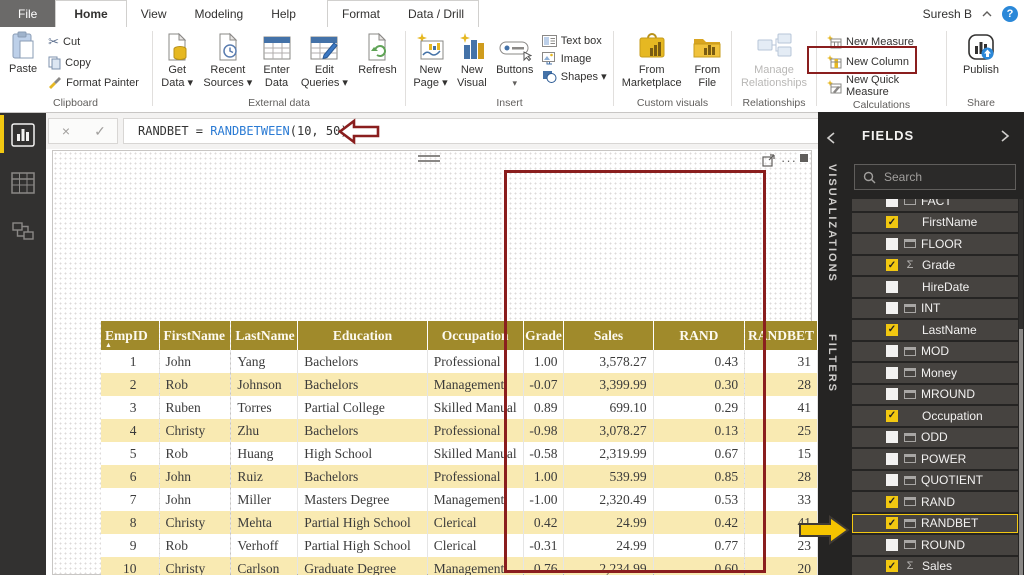 The height and width of the screenshot is (575, 1024). Describe the element at coordinates (935, 222) in the screenshot. I see `field-item-firstname: ✓ FirstName` at that location.